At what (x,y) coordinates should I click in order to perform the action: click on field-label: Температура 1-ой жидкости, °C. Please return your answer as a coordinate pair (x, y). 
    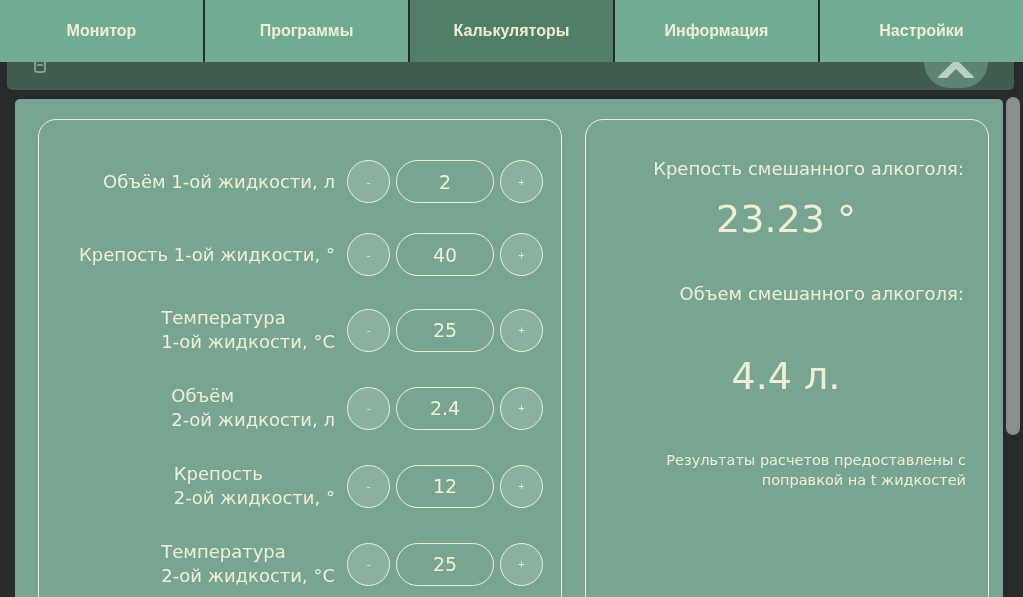
    Looking at the image, I should click on (248, 330).